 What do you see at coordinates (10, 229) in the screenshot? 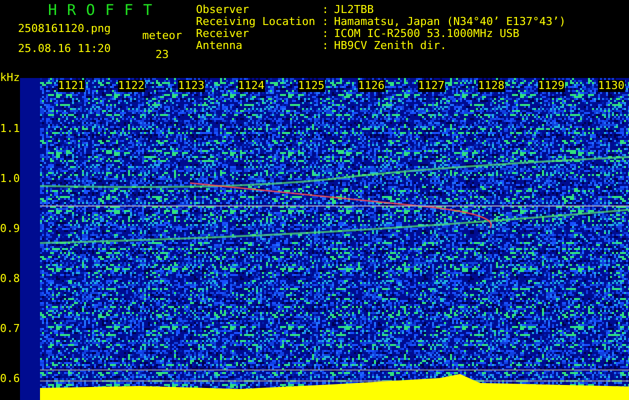
I see `frequency-label: 0.9` at bounding box center [10, 229].